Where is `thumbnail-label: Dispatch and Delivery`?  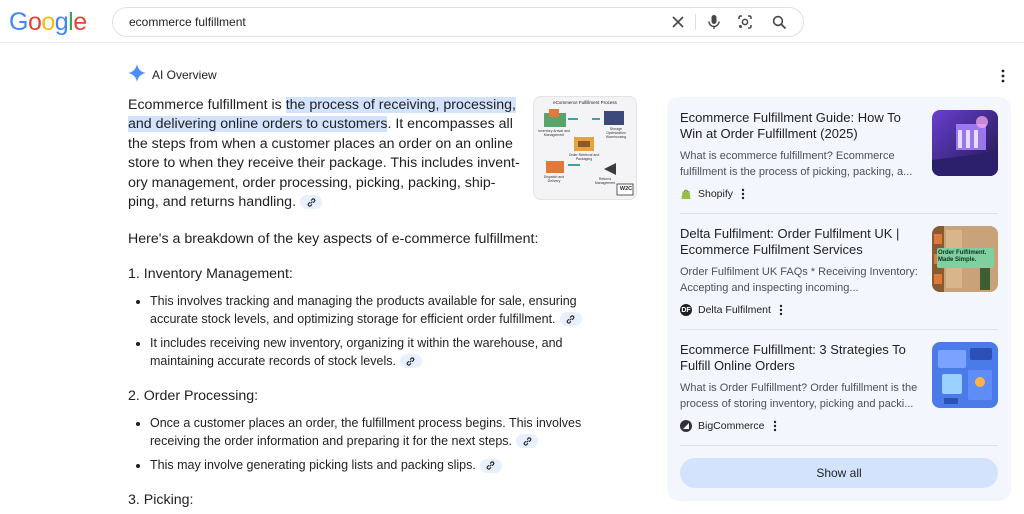
thumbnail-label: Dispatch and Delivery is located at coordinates (554, 179).